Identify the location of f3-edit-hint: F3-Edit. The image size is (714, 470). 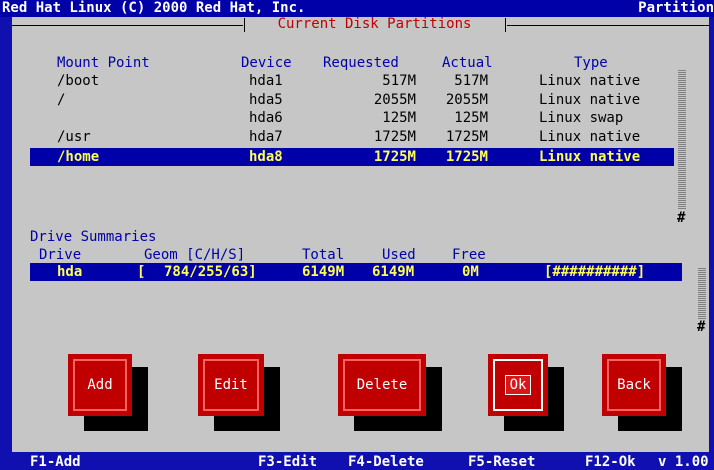
(287, 462).